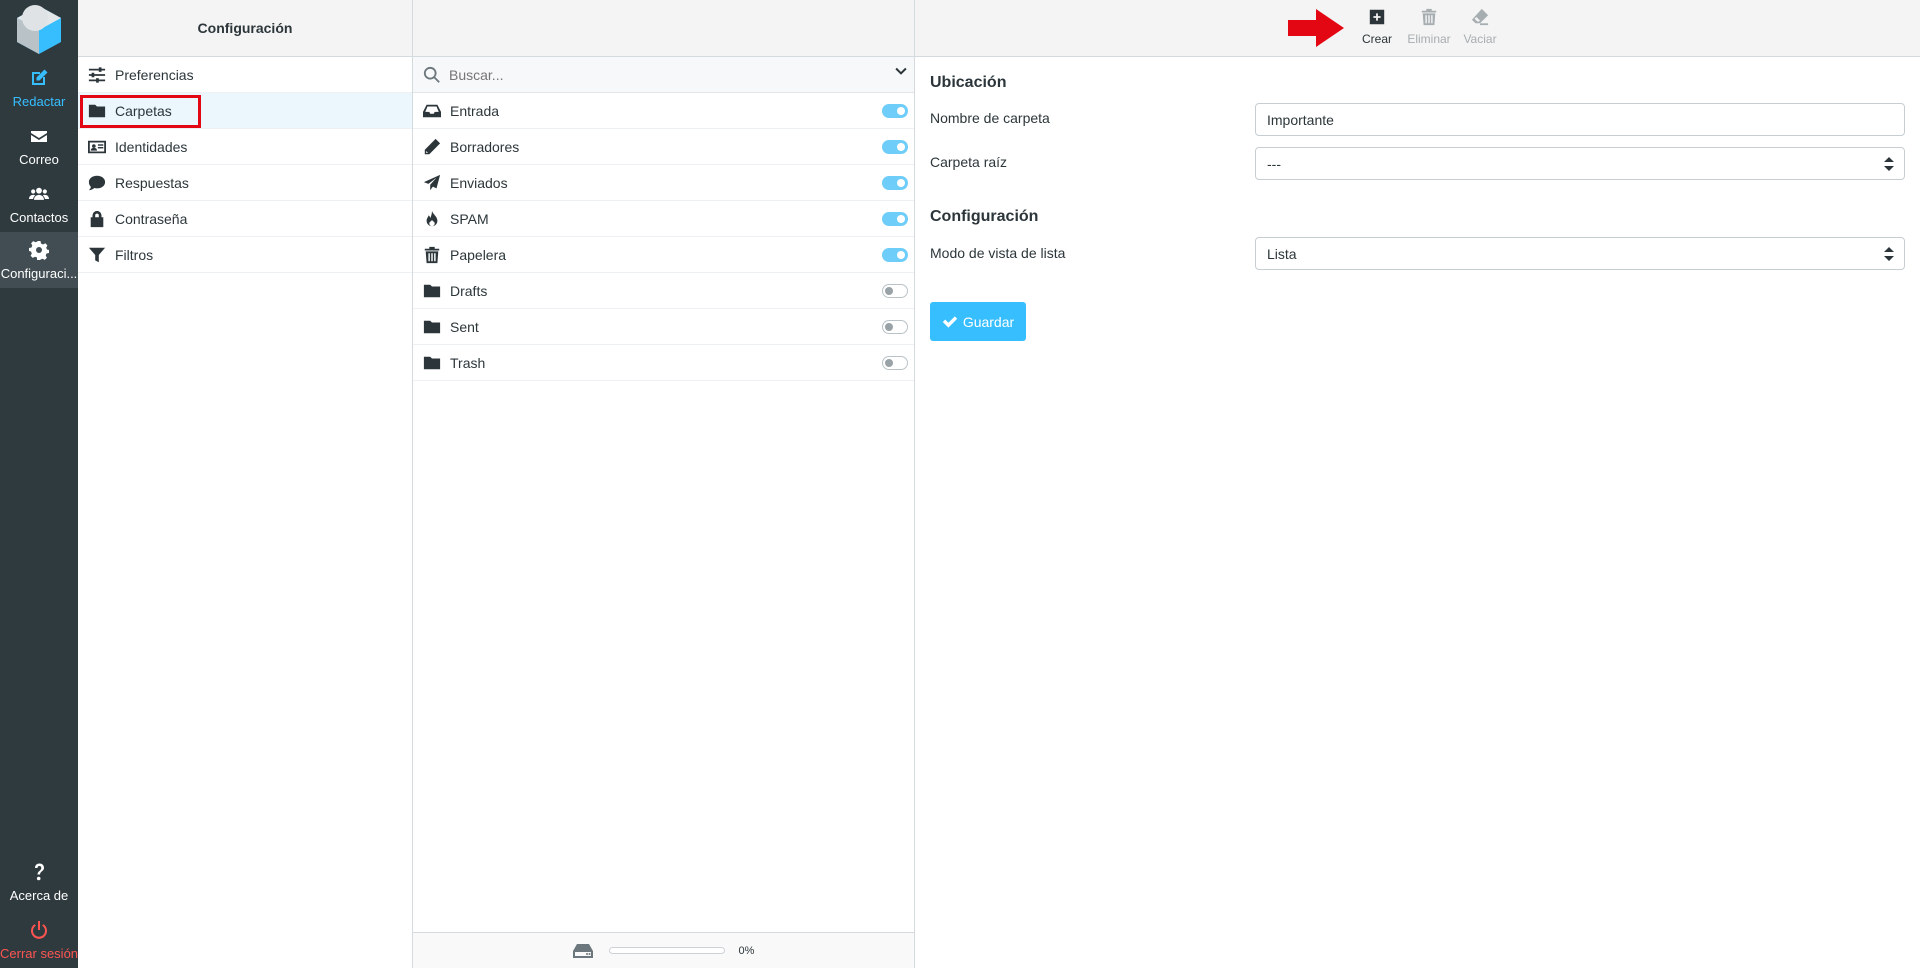 The image size is (1920, 968). I want to click on folder-name: Entrada, so click(475, 110).